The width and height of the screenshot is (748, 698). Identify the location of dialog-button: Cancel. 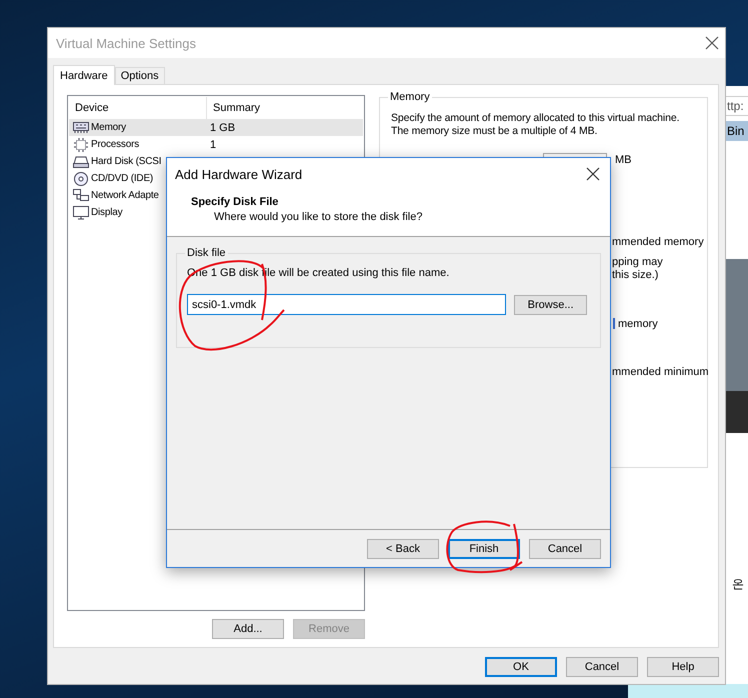
(602, 667).